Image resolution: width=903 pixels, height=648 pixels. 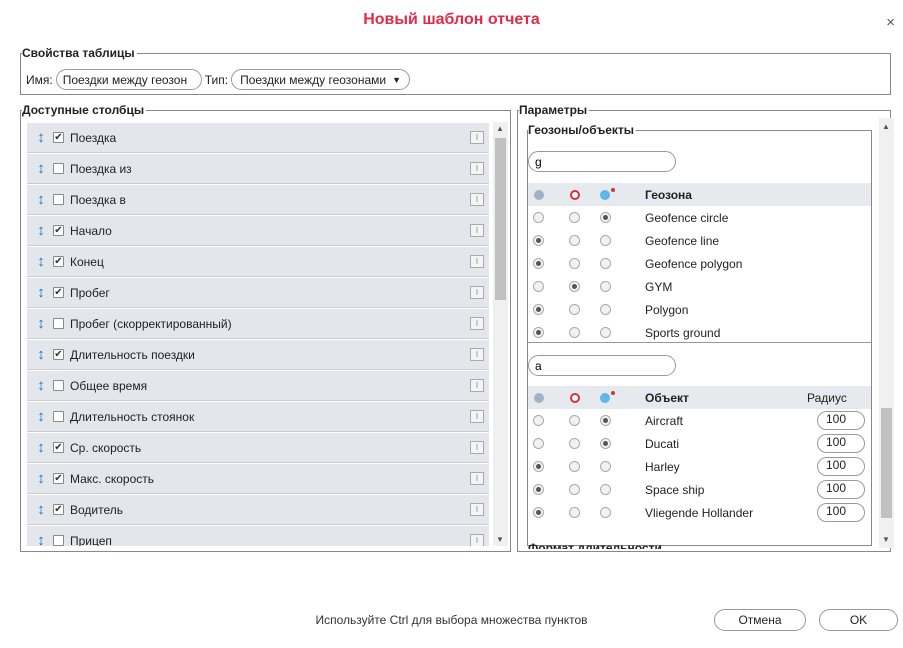 What do you see at coordinates (258, 292) in the screenshot?
I see `column-row: ↕ ✔ Пробег I` at bounding box center [258, 292].